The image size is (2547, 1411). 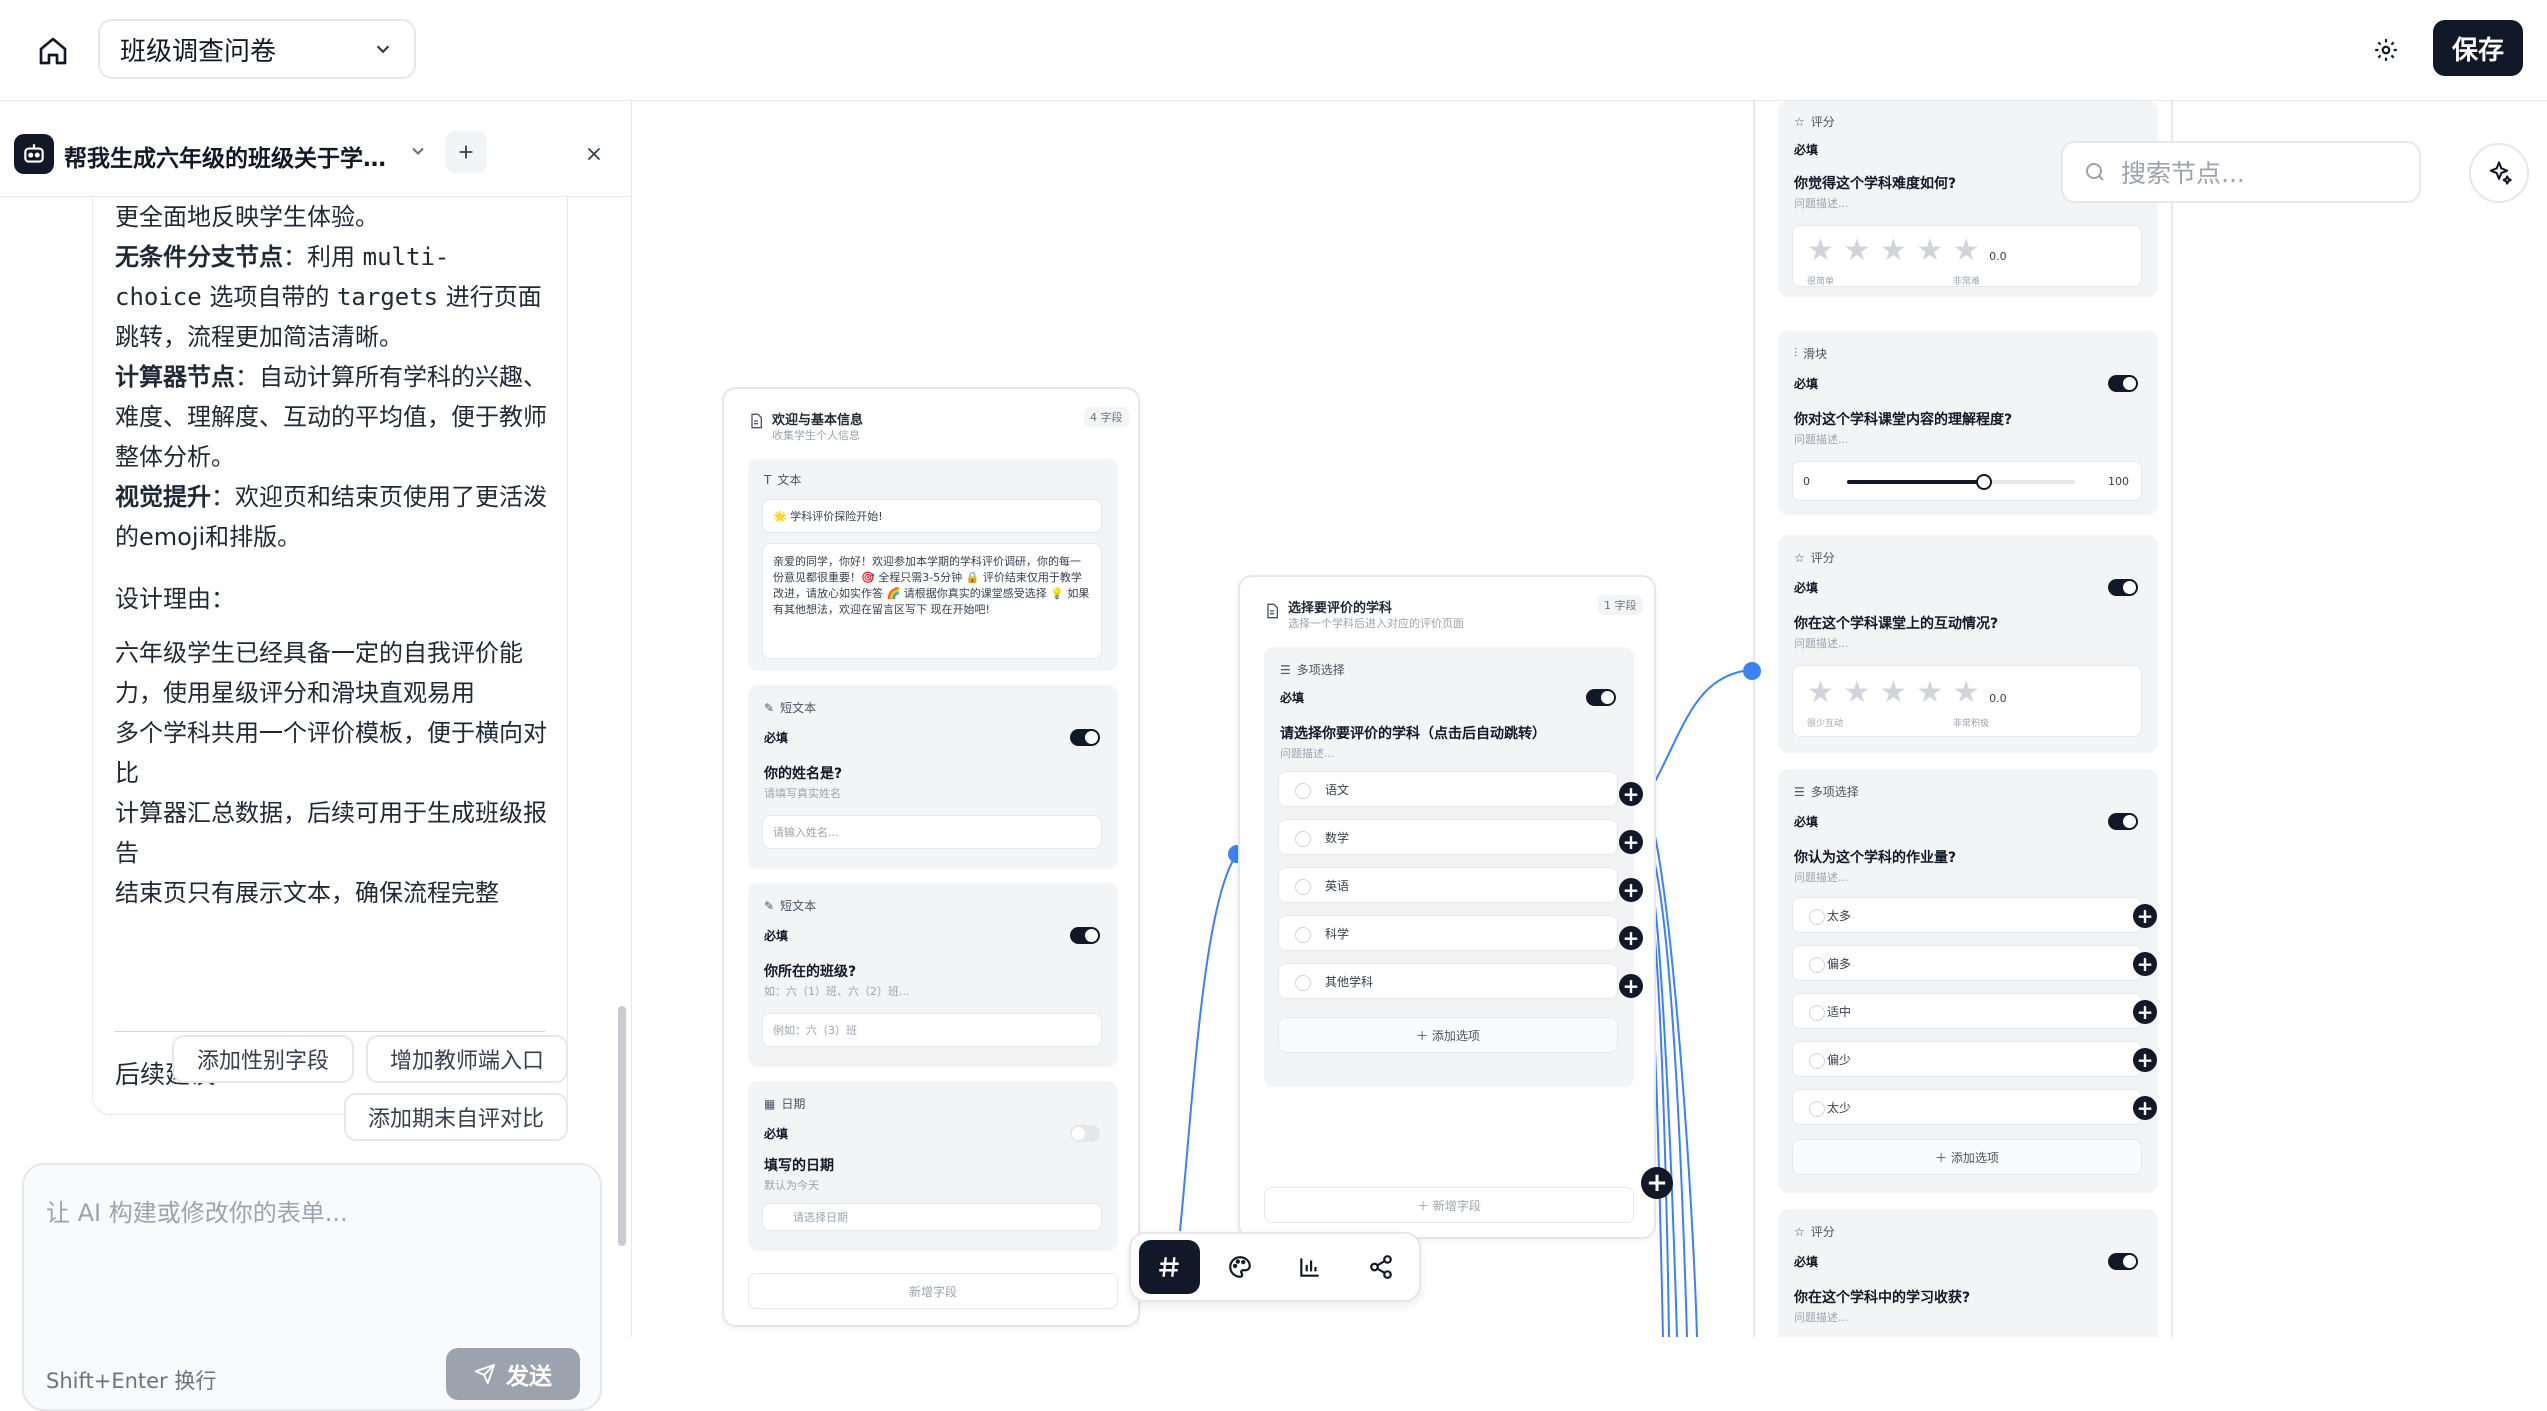 What do you see at coordinates (594, 154) in the screenshot?
I see `close-icon` at bounding box center [594, 154].